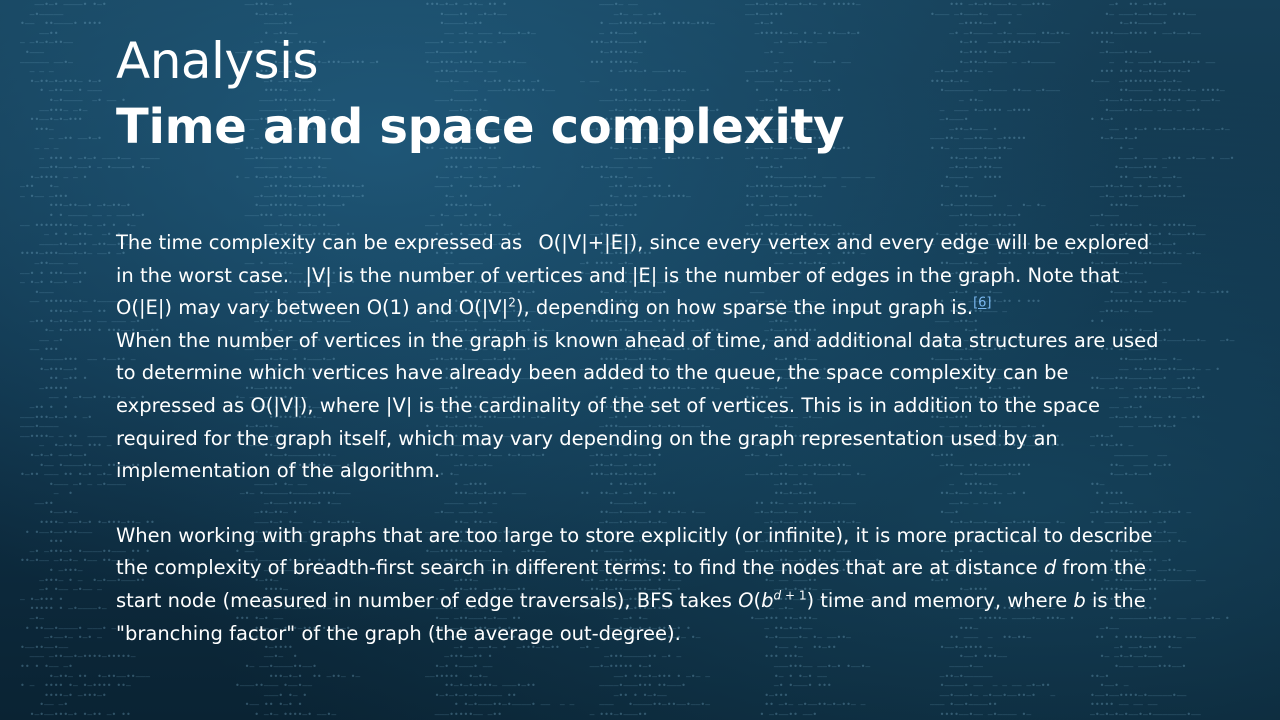 The width and height of the screenshot is (1280, 720). I want to click on math-expression: O(|V|, so click(483, 308).